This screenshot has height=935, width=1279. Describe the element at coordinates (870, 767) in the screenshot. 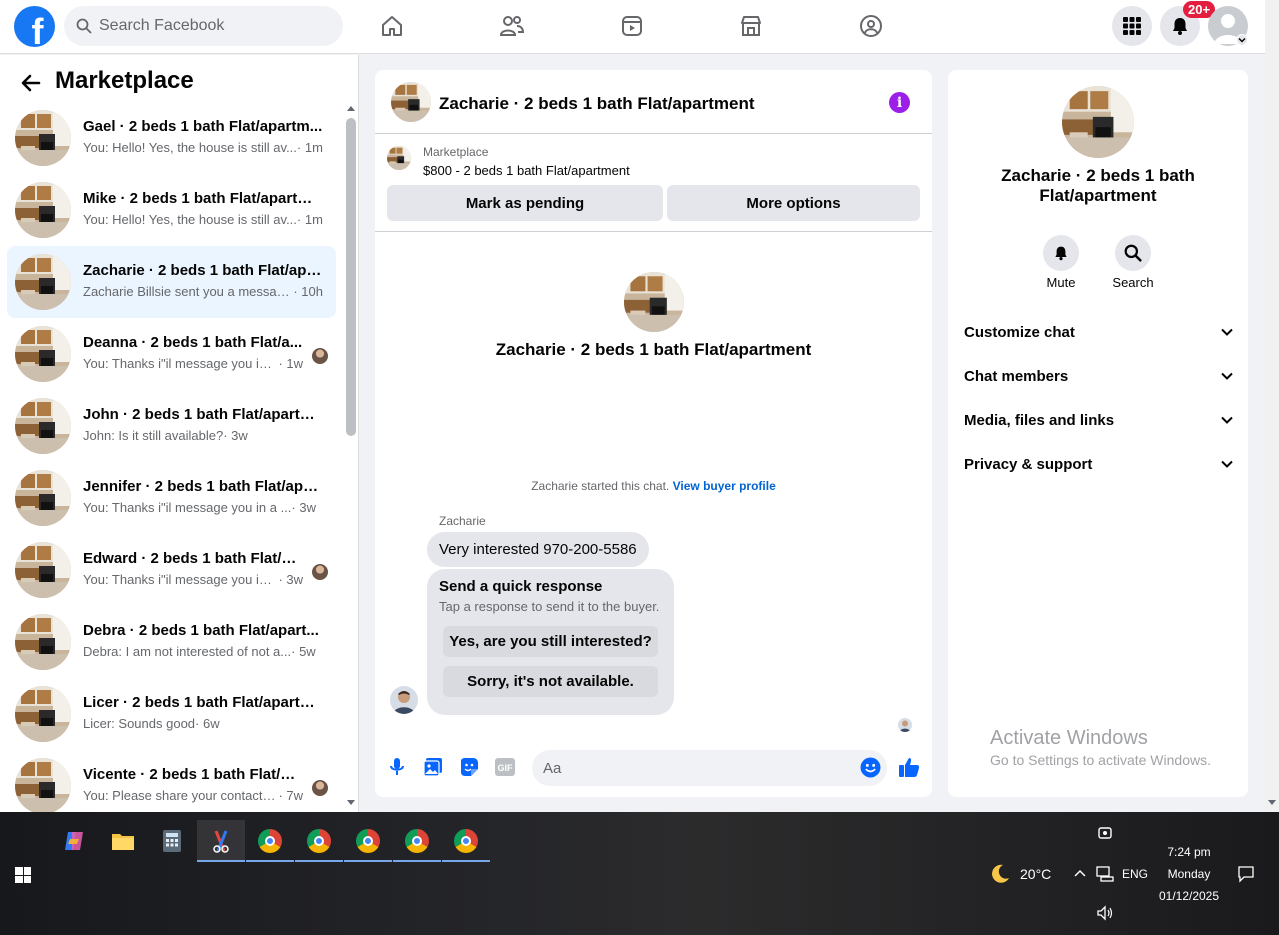

I see `emoji-icon` at that location.